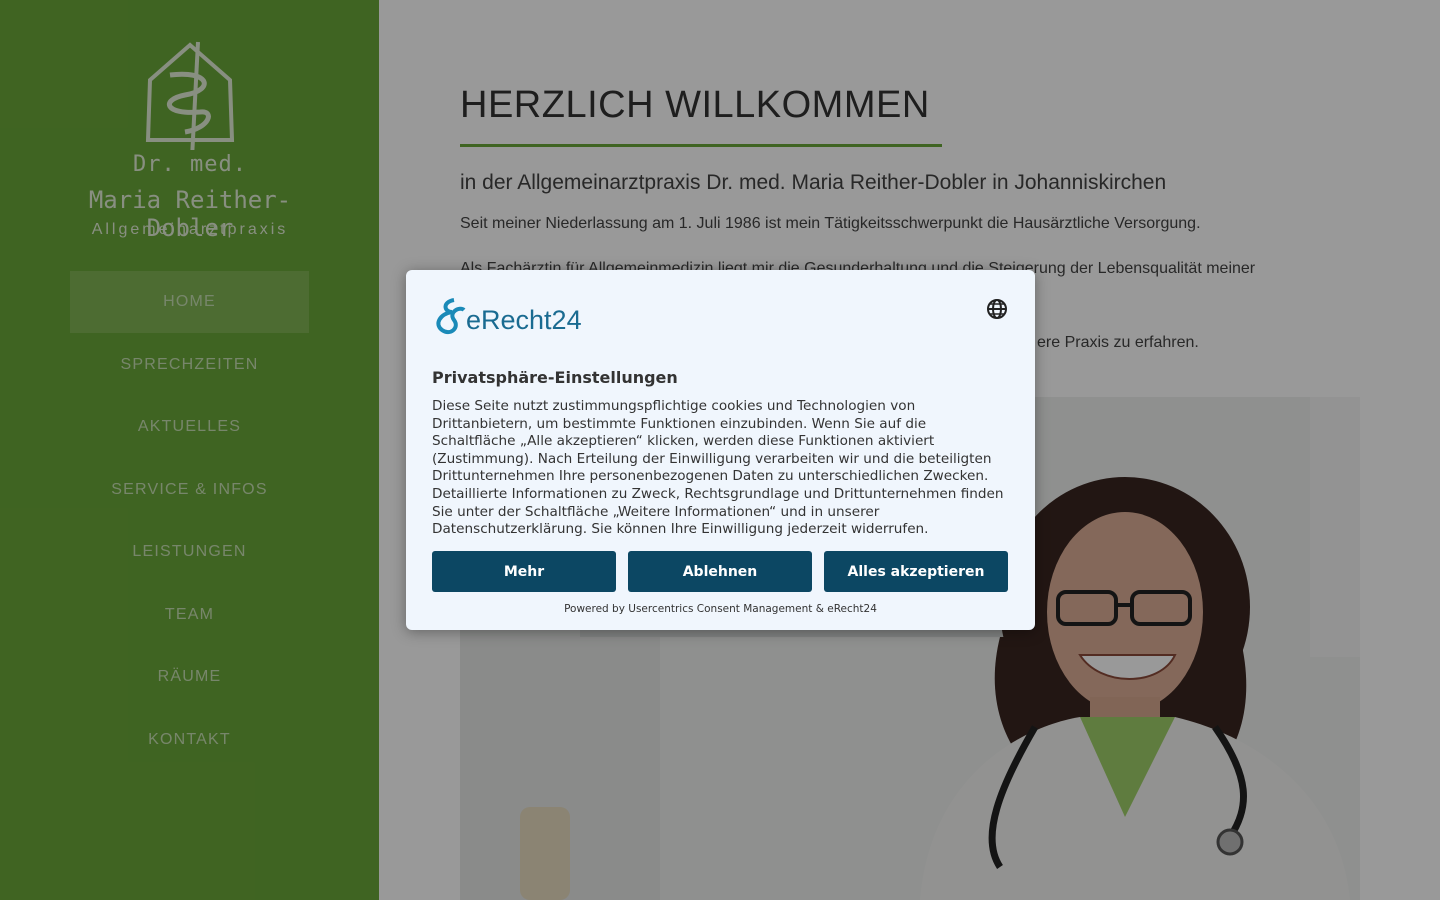 The height and width of the screenshot is (900, 1440). I want to click on erecht24-logo-icon, so click(451, 316).